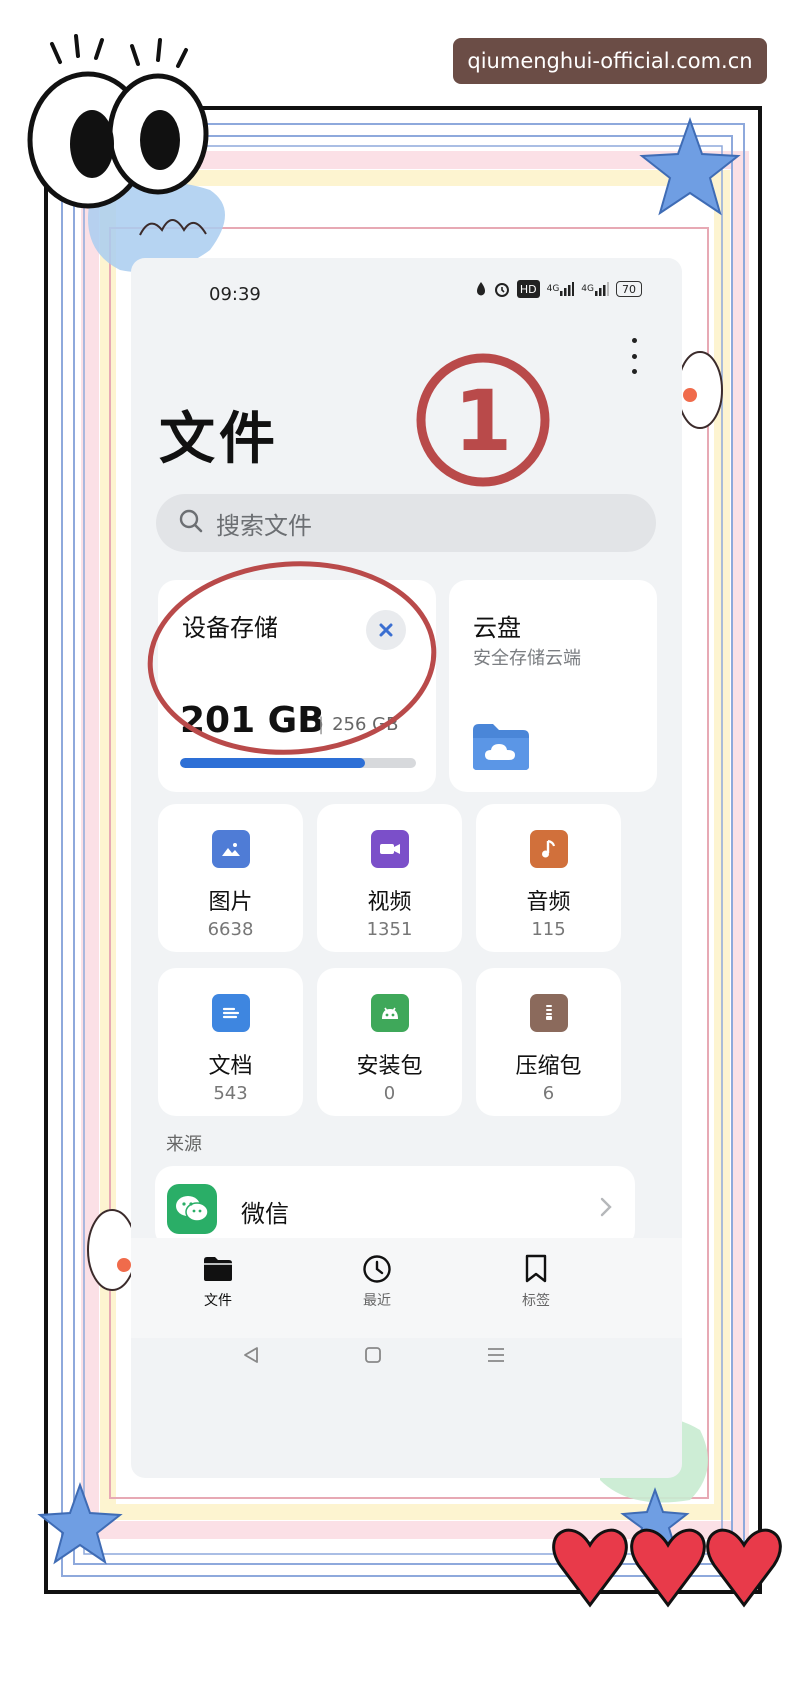 The height and width of the screenshot is (1697, 804). What do you see at coordinates (252, 720) in the screenshot?
I see `storage-used: 201 GB` at bounding box center [252, 720].